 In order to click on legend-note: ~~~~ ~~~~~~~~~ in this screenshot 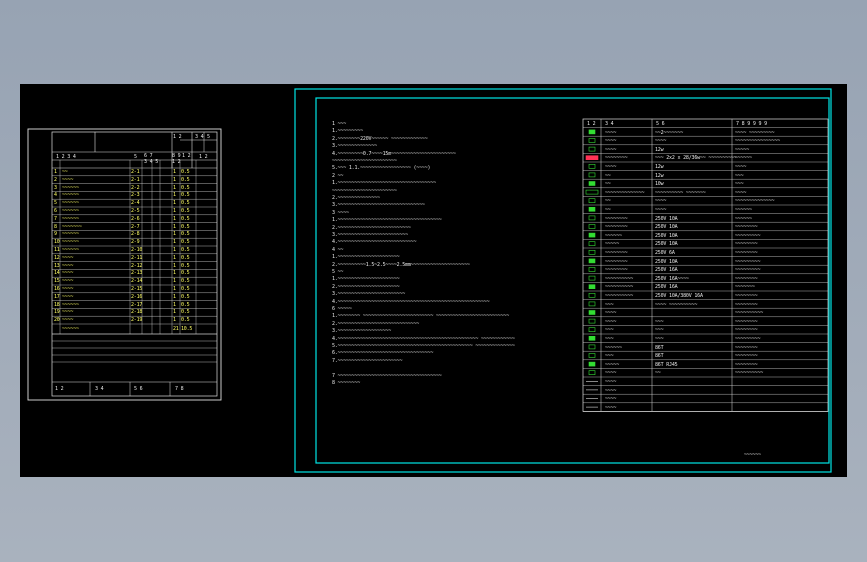, I will do `click(755, 132)`.